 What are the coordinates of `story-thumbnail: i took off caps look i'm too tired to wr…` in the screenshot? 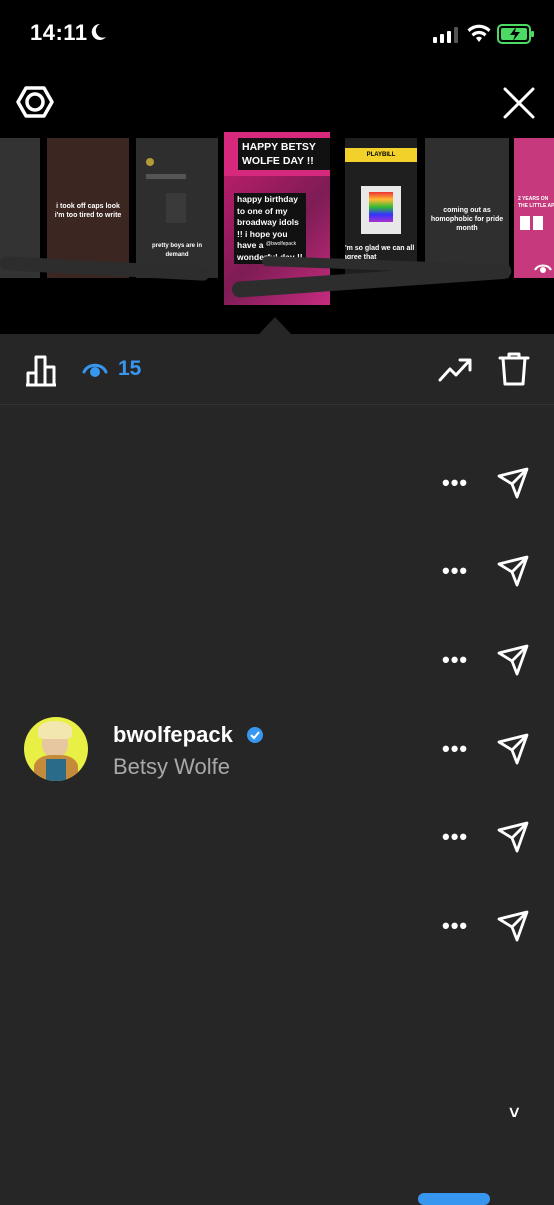 It's located at (88, 208).